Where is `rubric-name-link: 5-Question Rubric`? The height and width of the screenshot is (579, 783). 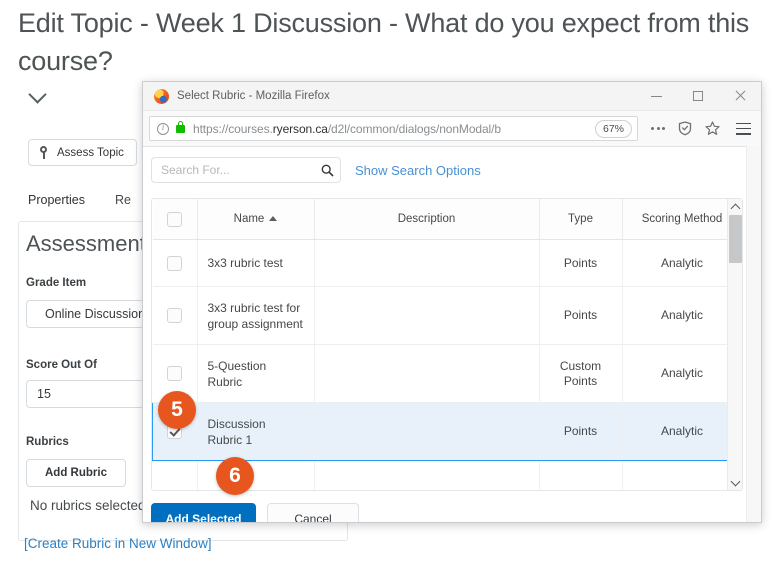 rubric-name-link: 5-Question Rubric is located at coordinates (256, 373).